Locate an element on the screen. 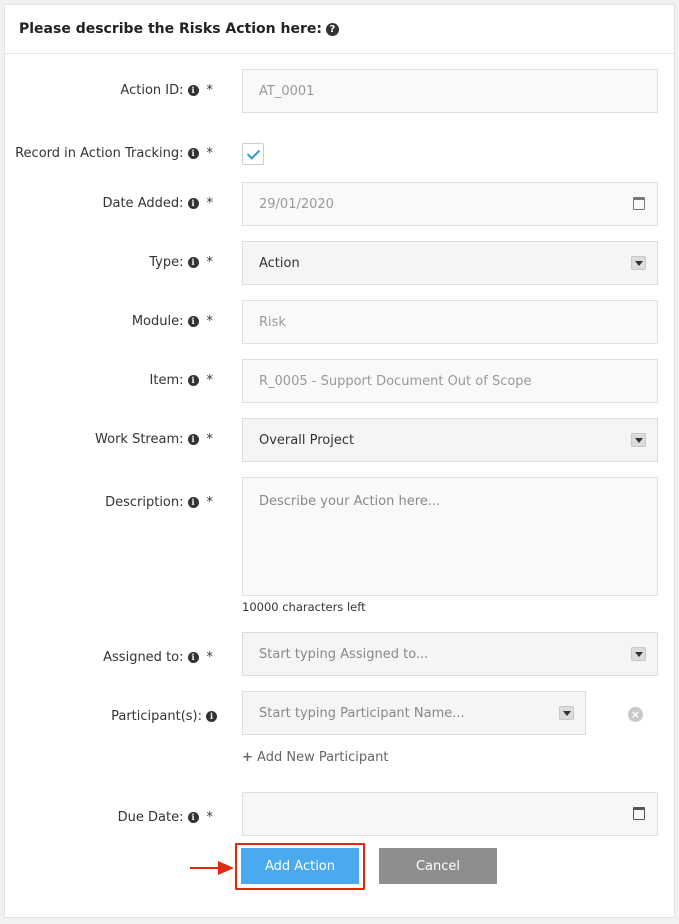 The height and width of the screenshot is (924, 679). item-field: R_0005 - Support Document Out of Scope is located at coordinates (450, 381).